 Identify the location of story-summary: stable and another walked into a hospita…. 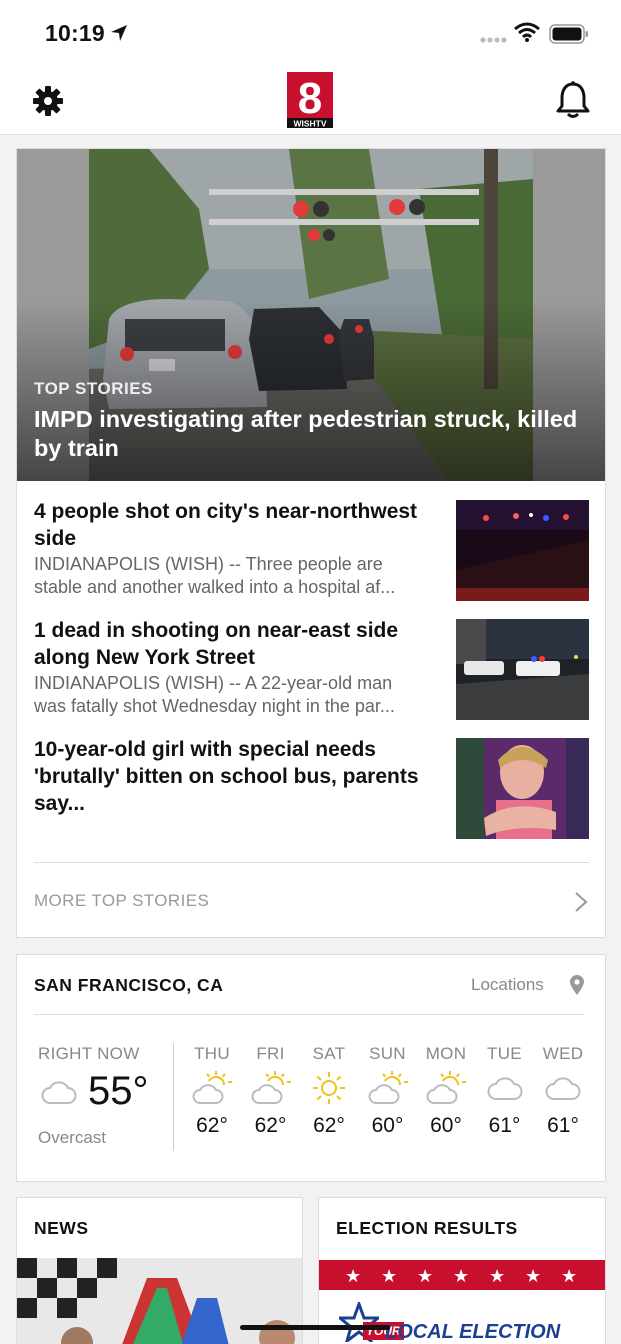
(215, 587).